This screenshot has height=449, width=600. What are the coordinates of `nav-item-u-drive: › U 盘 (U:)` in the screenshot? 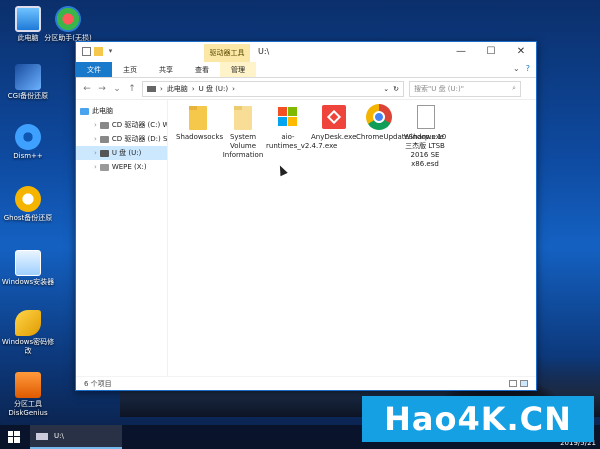 It's located at (121, 153).